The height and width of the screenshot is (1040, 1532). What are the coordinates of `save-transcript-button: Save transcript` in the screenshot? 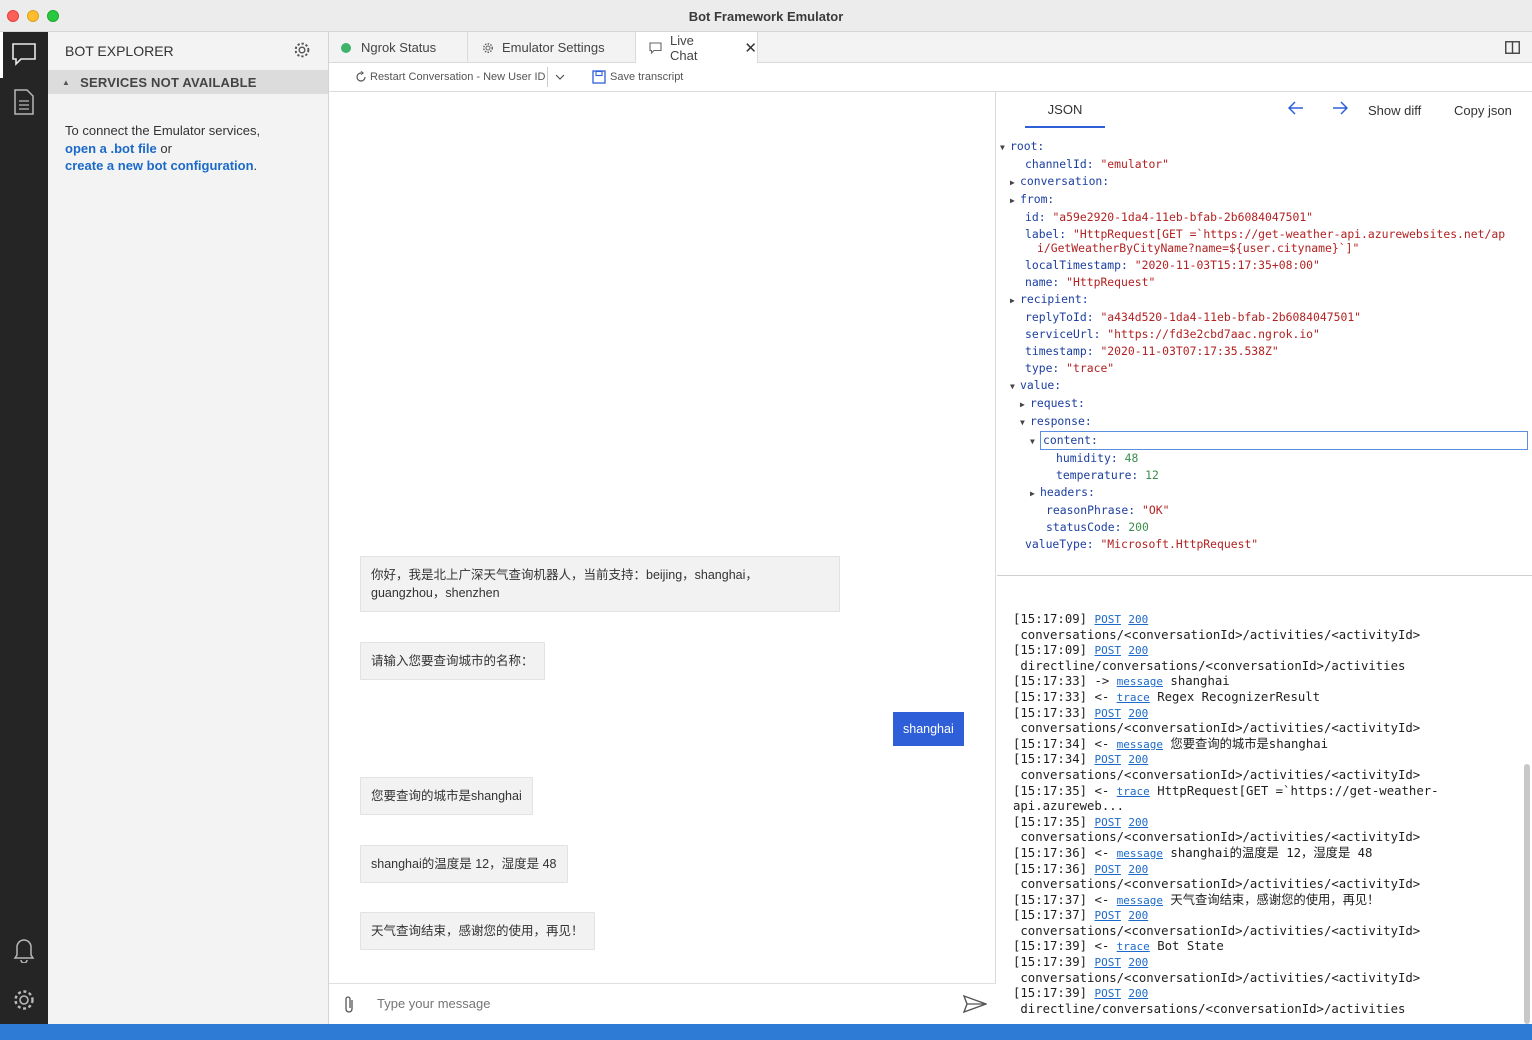 It's located at (637, 77).